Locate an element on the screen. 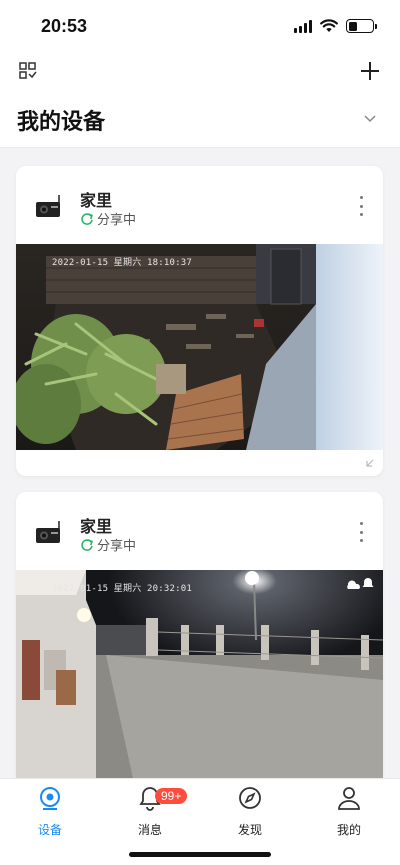  message-count-badge: 99+ is located at coordinates (171, 796).